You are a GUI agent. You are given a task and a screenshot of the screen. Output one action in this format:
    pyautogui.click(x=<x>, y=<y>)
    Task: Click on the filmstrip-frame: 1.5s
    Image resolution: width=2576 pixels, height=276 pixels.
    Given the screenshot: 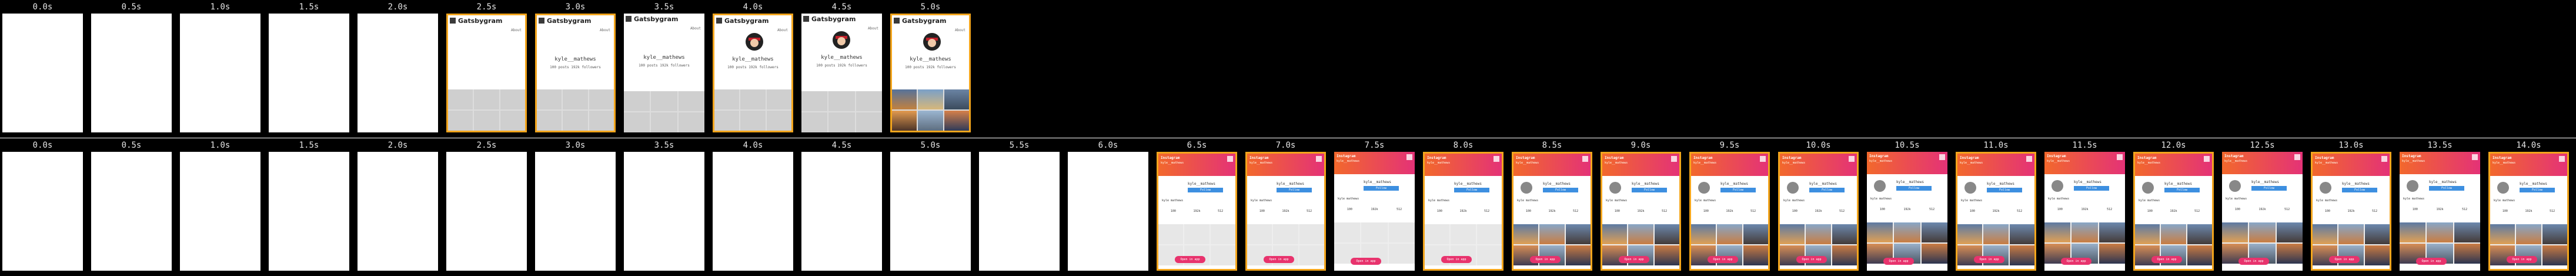 What is the action you would take?
    pyautogui.click(x=309, y=69)
    